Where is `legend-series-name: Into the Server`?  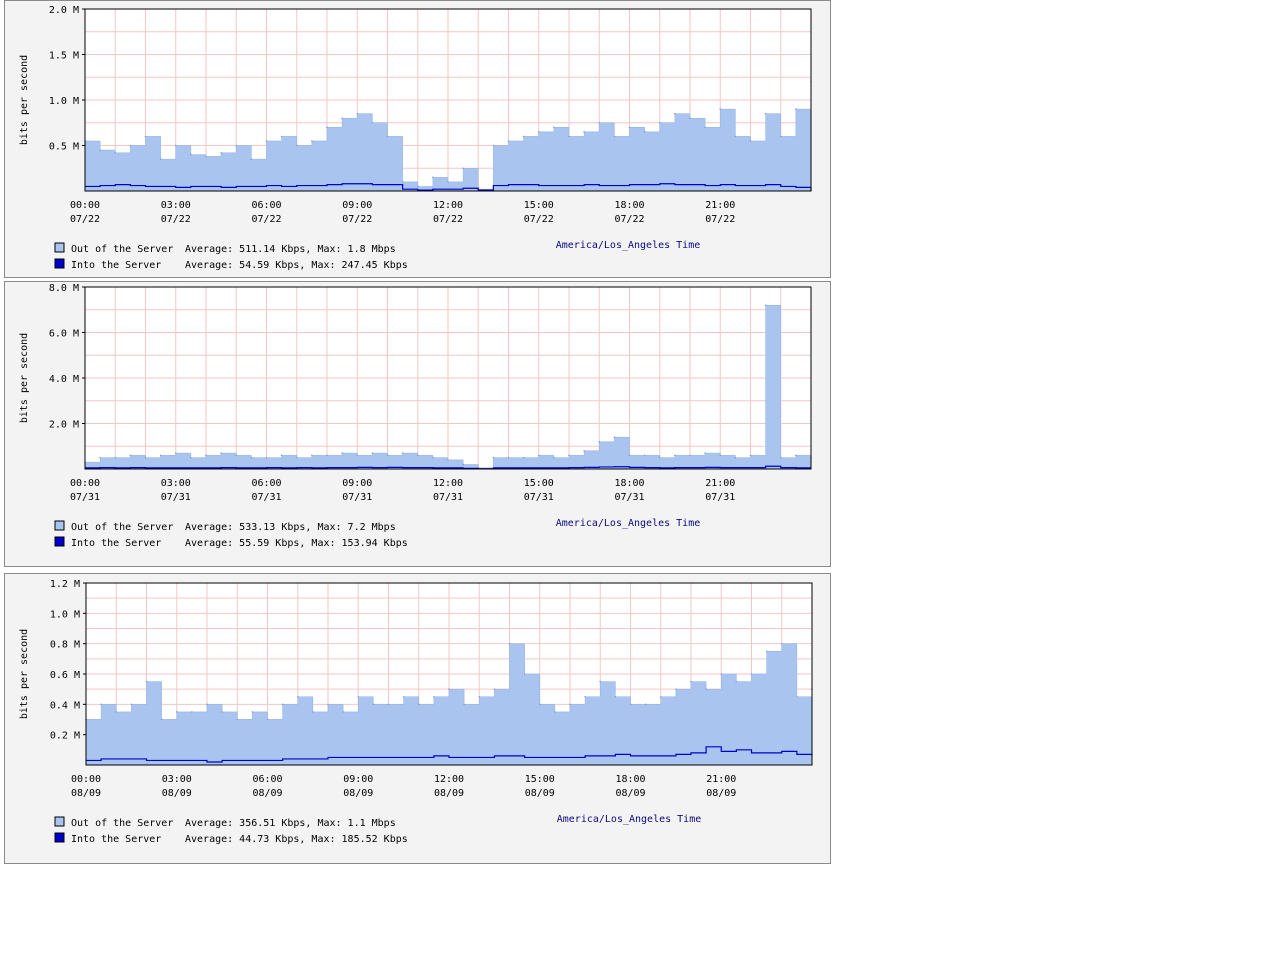 legend-series-name: Into the Server is located at coordinates (116, 839).